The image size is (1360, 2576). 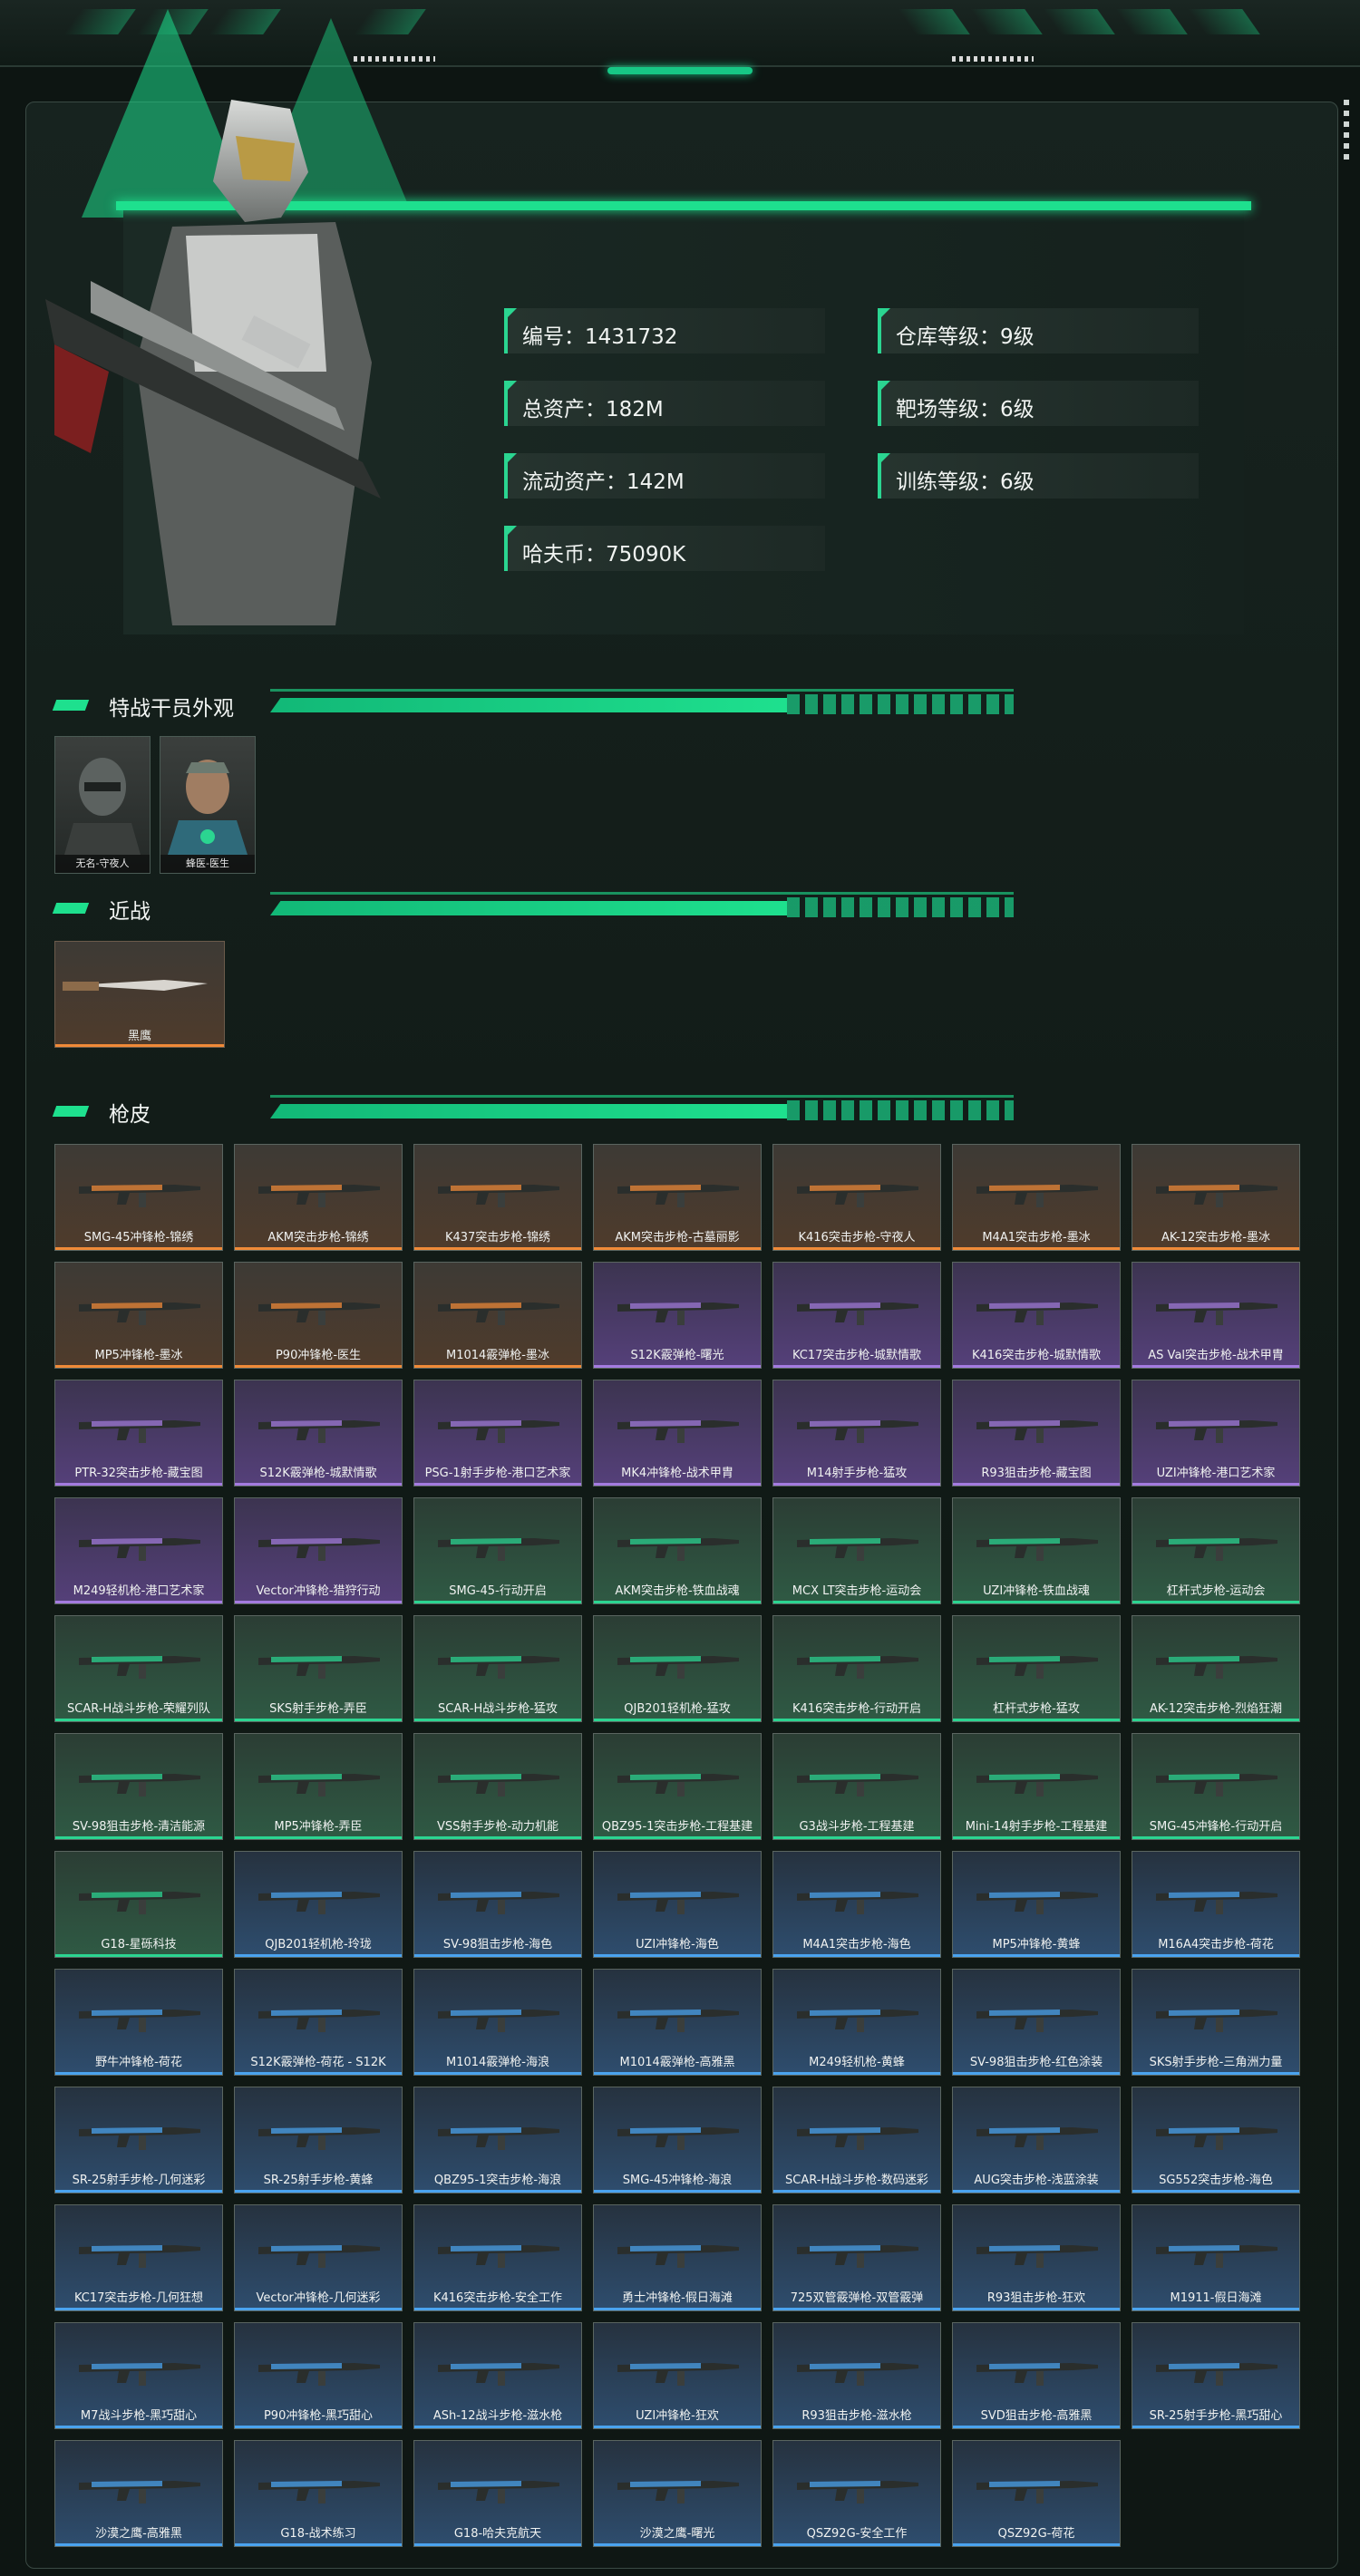 I want to click on weapon-skin-card: MP5冲锋枪-墨冰, so click(x=138, y=1315).